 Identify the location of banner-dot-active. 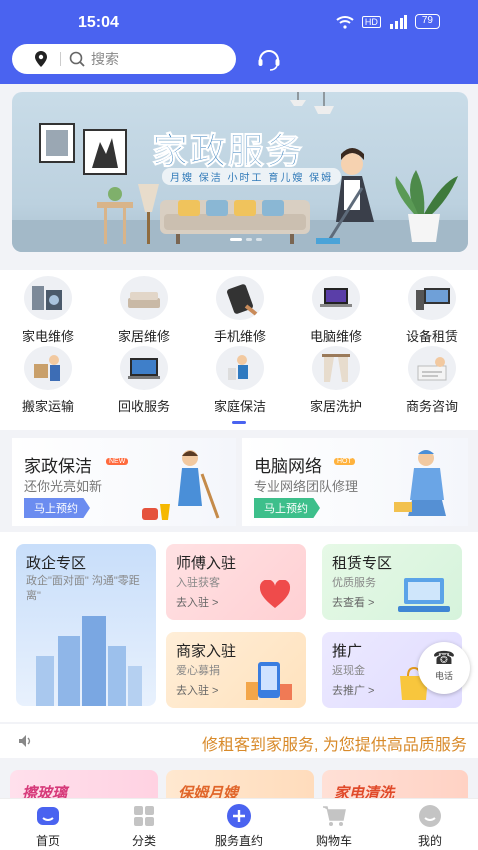
(236, 239).